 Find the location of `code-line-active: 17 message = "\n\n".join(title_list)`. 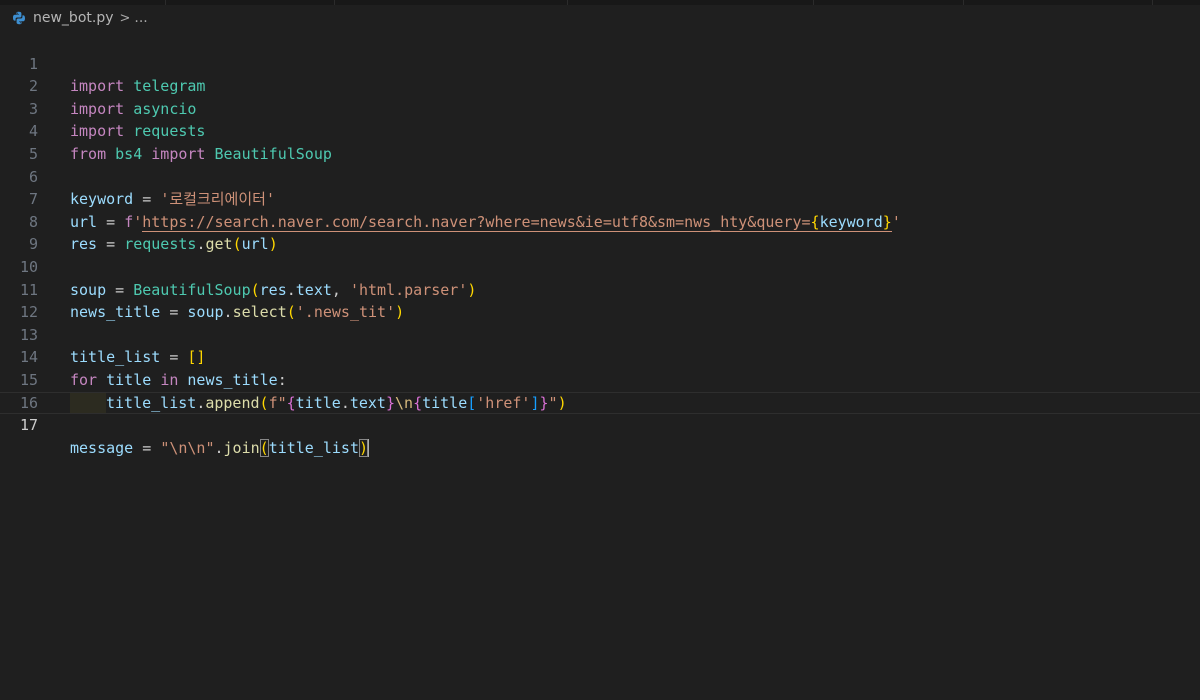

code-line-active: 17 message = "\n\n".join(title_list) is located at coordinates (600, 425).